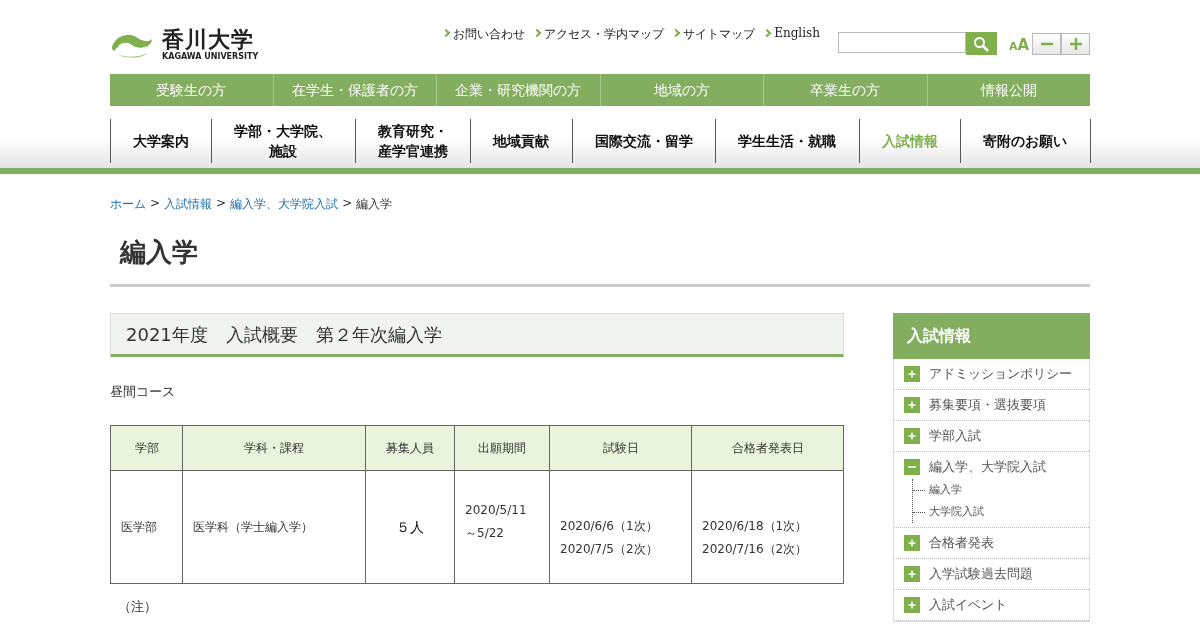 The width and height of the screenshot is (1200, 630). I want to click on search-button, so click(981, 43).